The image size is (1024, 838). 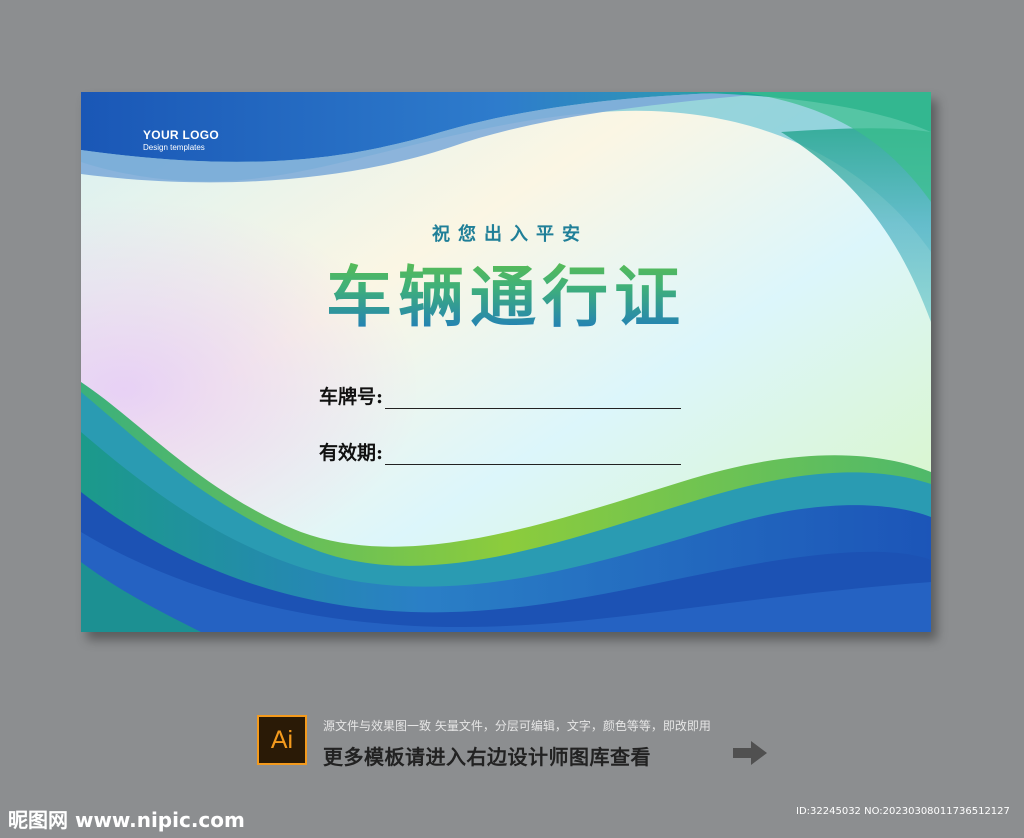 I want to click on validity-field: 有效期:, so click(x=500, y=451).